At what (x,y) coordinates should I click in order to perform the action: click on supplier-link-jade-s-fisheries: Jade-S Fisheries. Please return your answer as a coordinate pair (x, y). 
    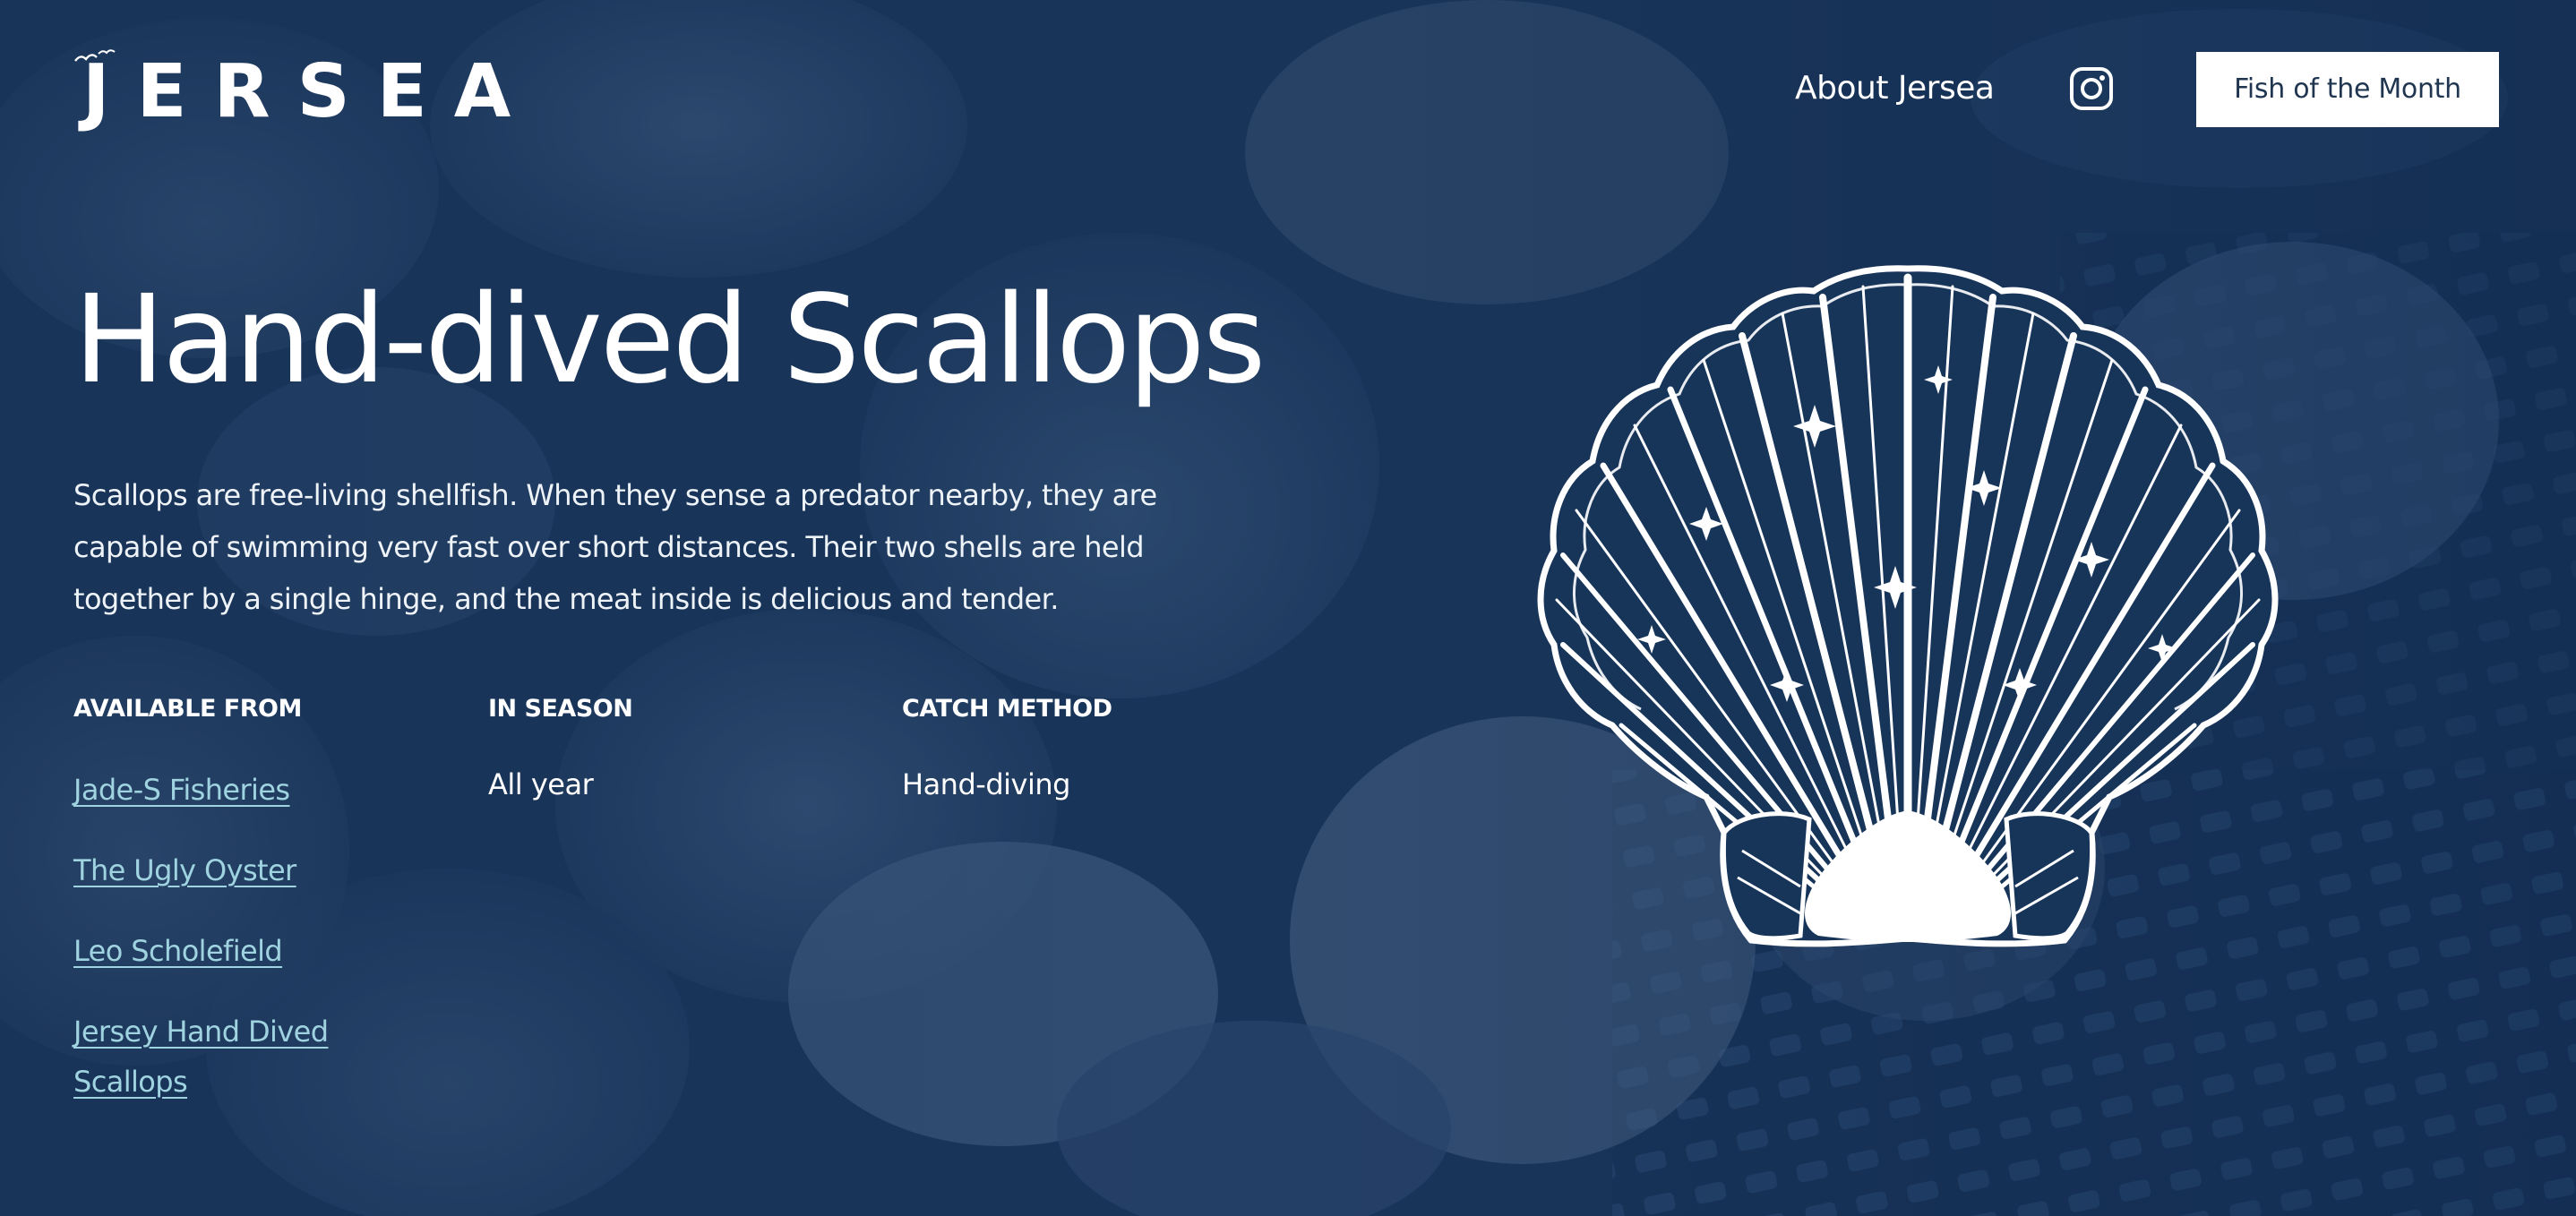
    Looking at the image, I should click on (181, 790).